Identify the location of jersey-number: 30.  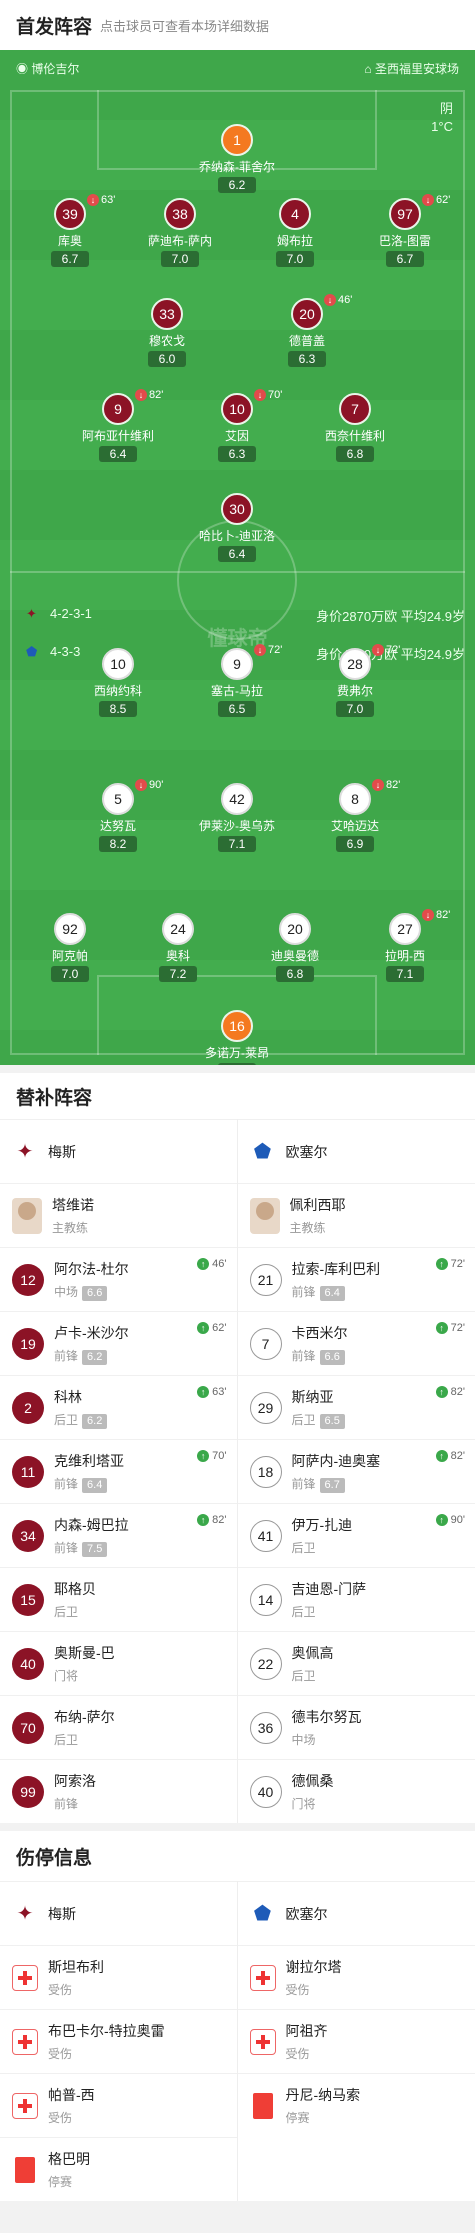
(237, 509).